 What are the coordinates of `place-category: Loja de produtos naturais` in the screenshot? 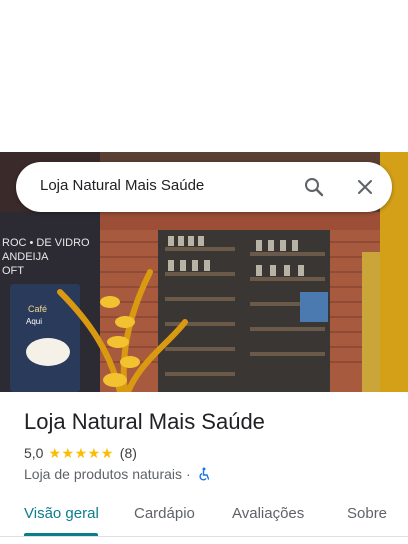 It's located at (103, 474).